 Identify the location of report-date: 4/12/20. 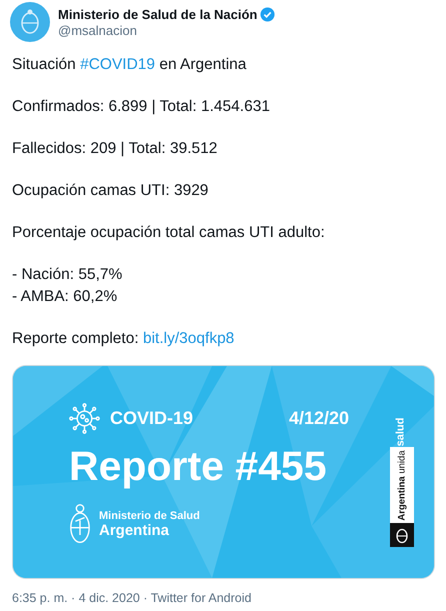
(318, 418).